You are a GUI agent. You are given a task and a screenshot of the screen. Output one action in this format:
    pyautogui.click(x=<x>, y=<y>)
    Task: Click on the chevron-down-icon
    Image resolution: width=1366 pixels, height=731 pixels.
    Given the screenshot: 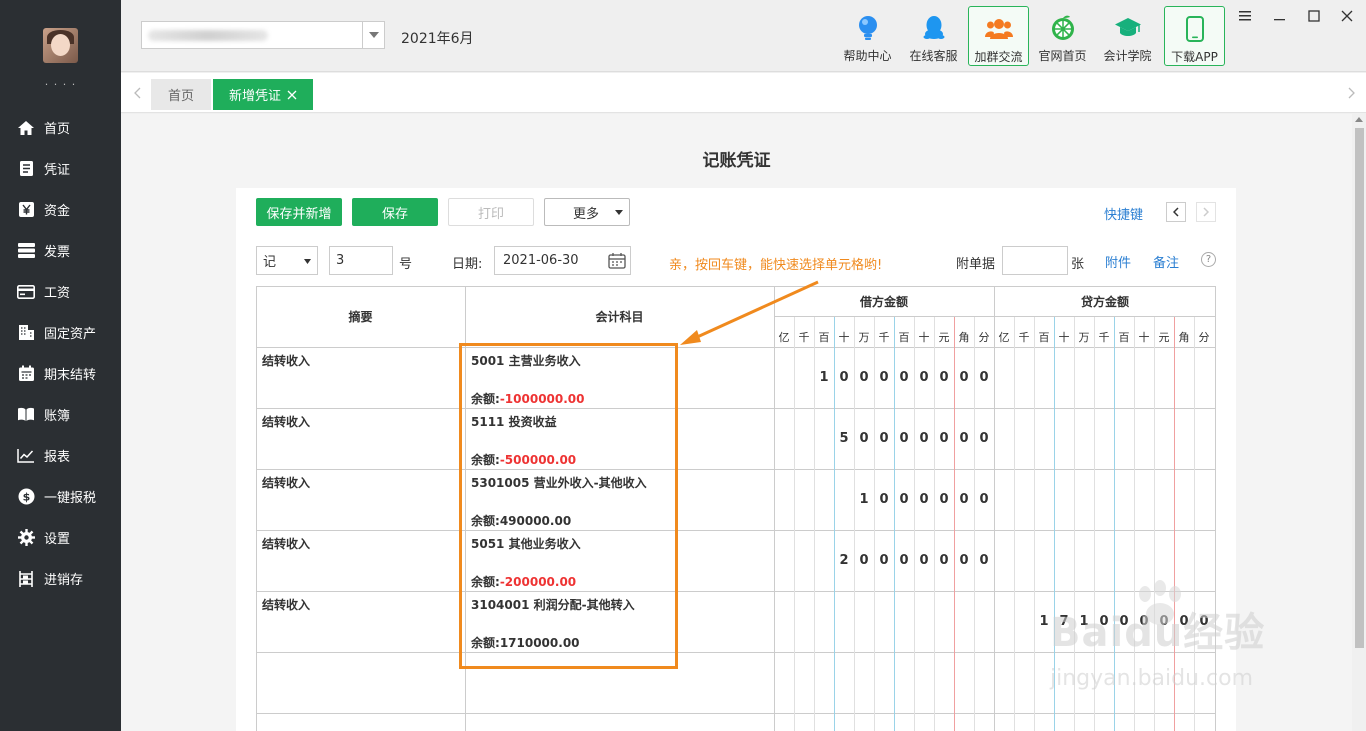 What is the action you would take?
    pyautogui.click(x=373, y=35)
    